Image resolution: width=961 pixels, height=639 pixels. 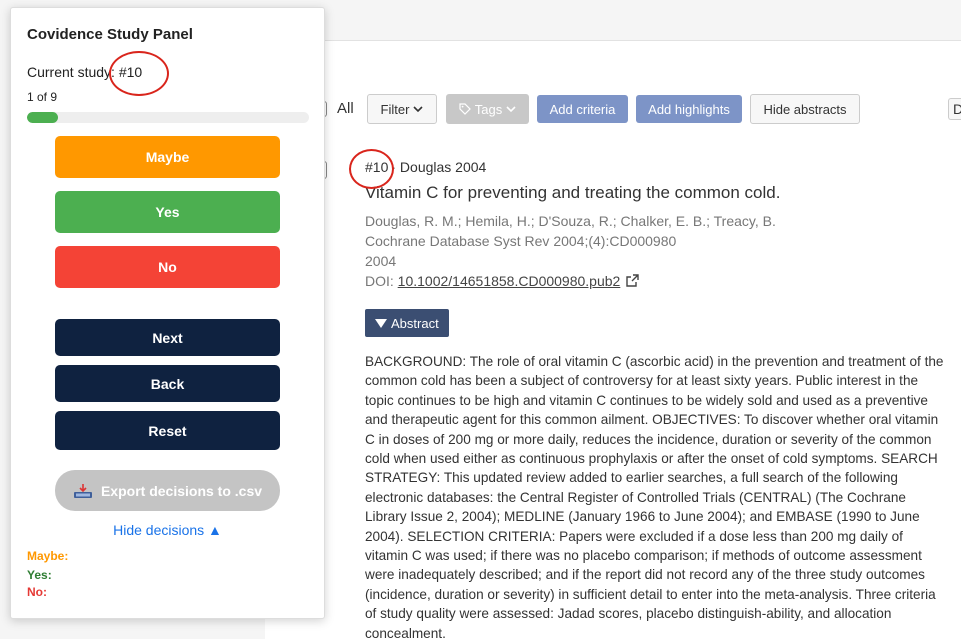 I want to click on next-button: Next, so click(x=167, y=337).